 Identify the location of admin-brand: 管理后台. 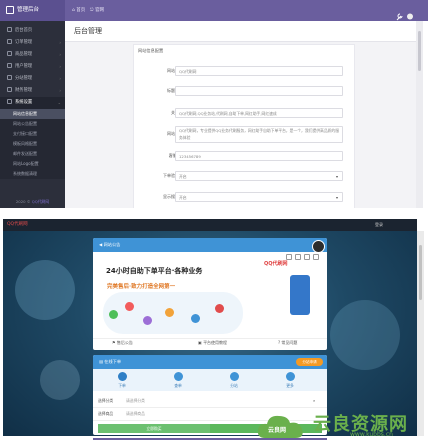
(32, 10).